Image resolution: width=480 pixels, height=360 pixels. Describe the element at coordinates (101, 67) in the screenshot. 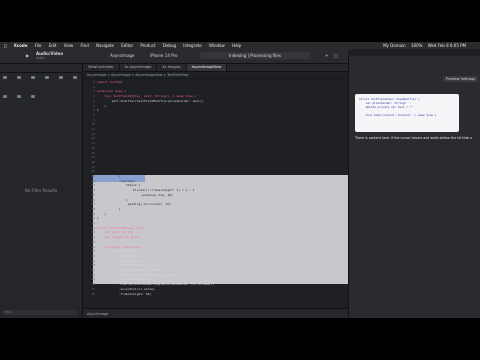

I see `editor-tab: ViewController` at that location.